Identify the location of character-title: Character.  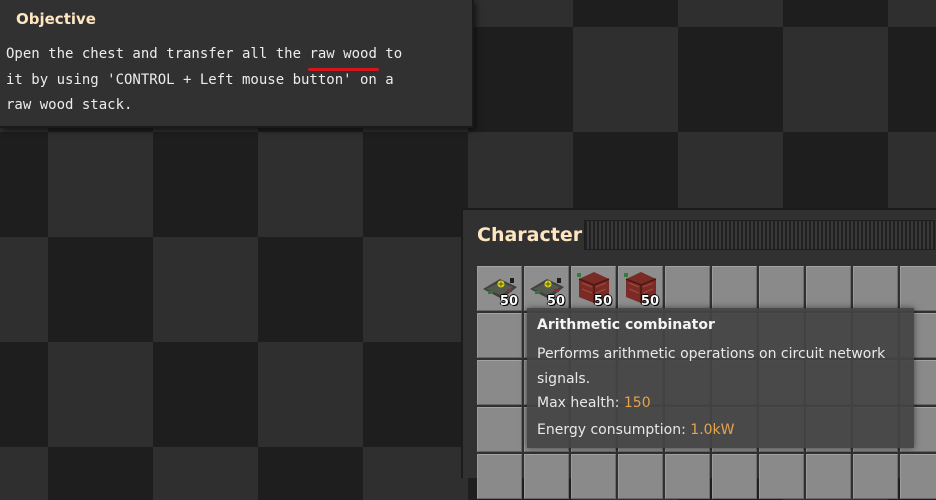
(530, 235).